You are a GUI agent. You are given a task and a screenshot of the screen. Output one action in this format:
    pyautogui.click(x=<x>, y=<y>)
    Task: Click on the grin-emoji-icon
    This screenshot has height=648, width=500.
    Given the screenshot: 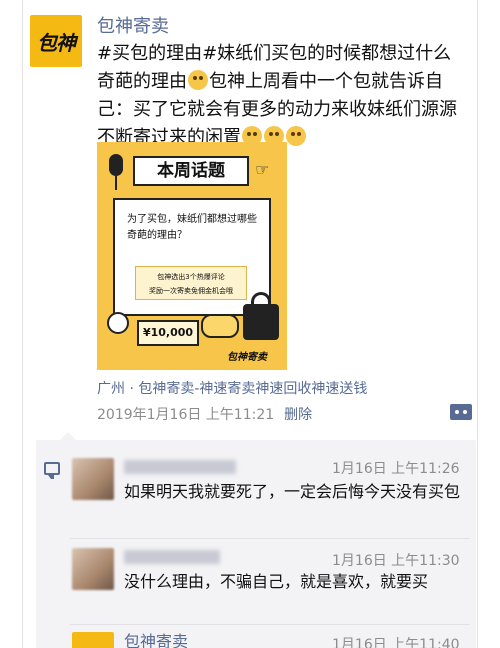 What is the action you would take?
    pyautogui.click(x=296, y=136)
    